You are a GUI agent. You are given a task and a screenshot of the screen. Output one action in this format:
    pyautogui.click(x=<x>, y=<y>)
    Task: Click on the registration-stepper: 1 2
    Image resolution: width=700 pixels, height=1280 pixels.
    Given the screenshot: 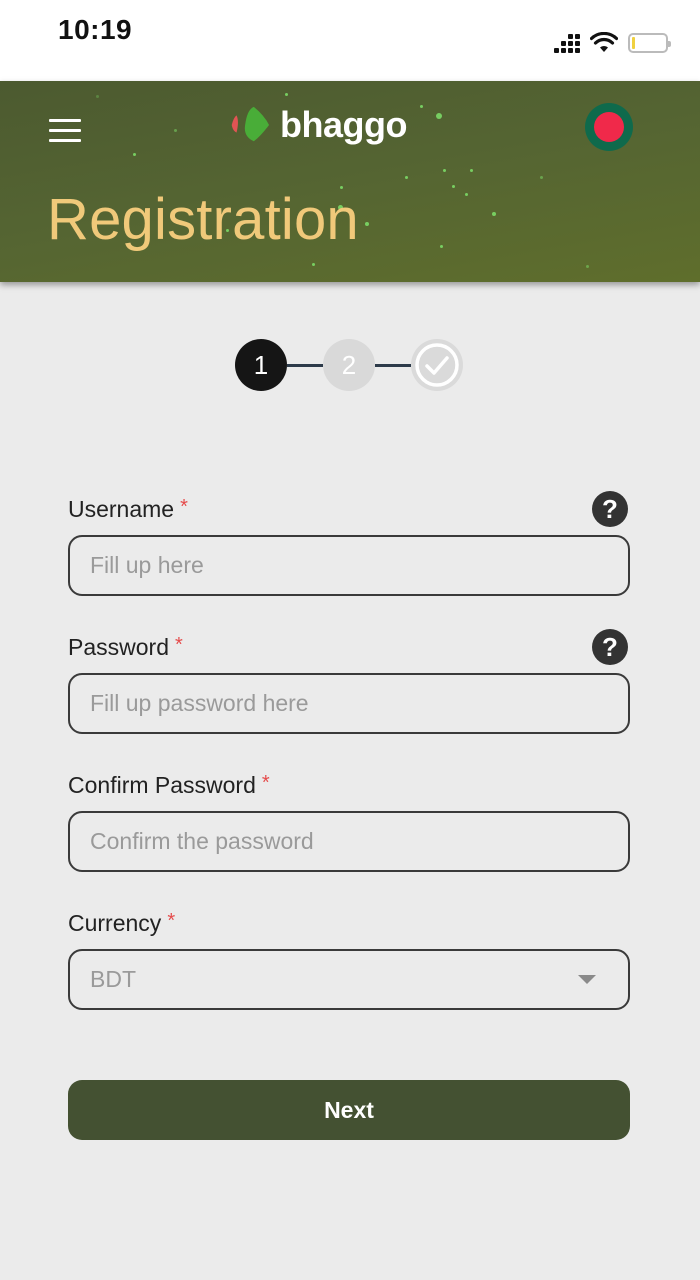 What is the action you would take?
    pyautogui.click(x=349, y=365)
    